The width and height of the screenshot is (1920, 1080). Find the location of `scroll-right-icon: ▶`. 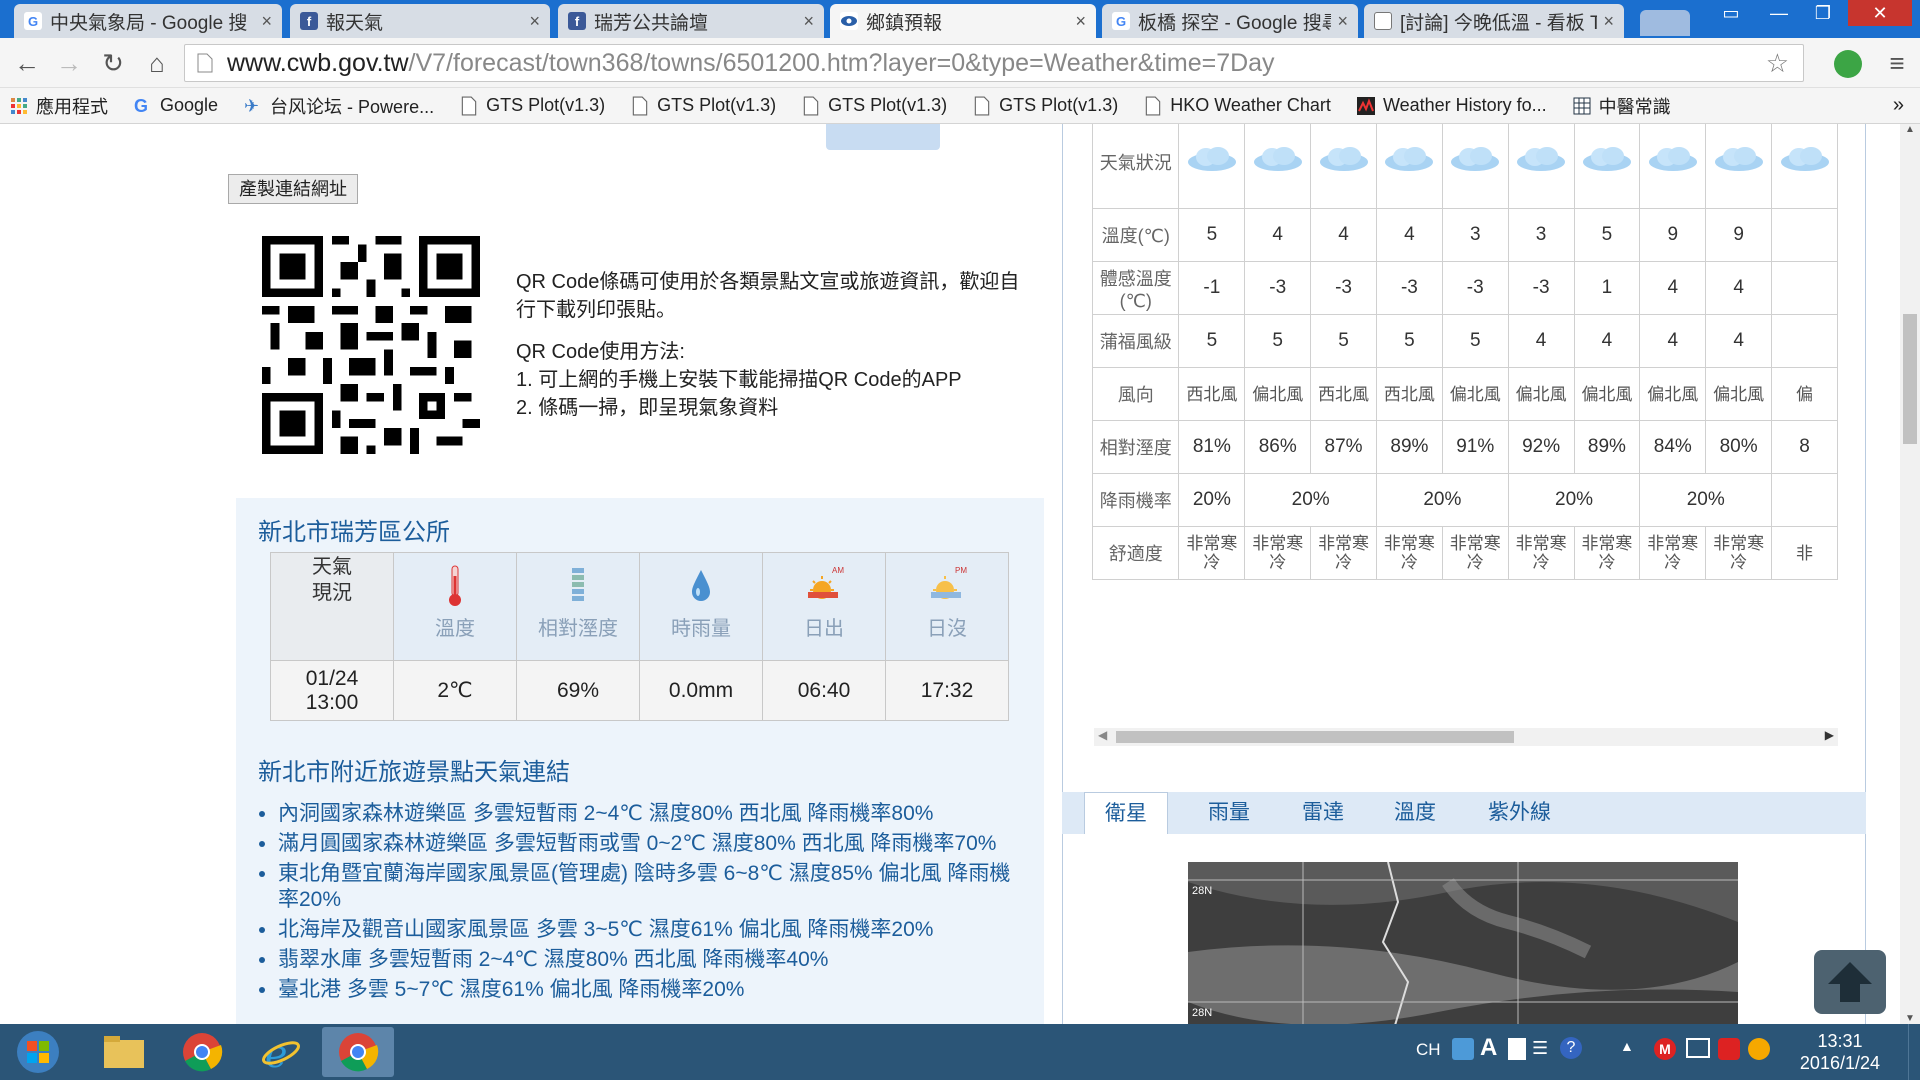

scroll-right-icon: ▶ is located at coordinates (1829, 735).